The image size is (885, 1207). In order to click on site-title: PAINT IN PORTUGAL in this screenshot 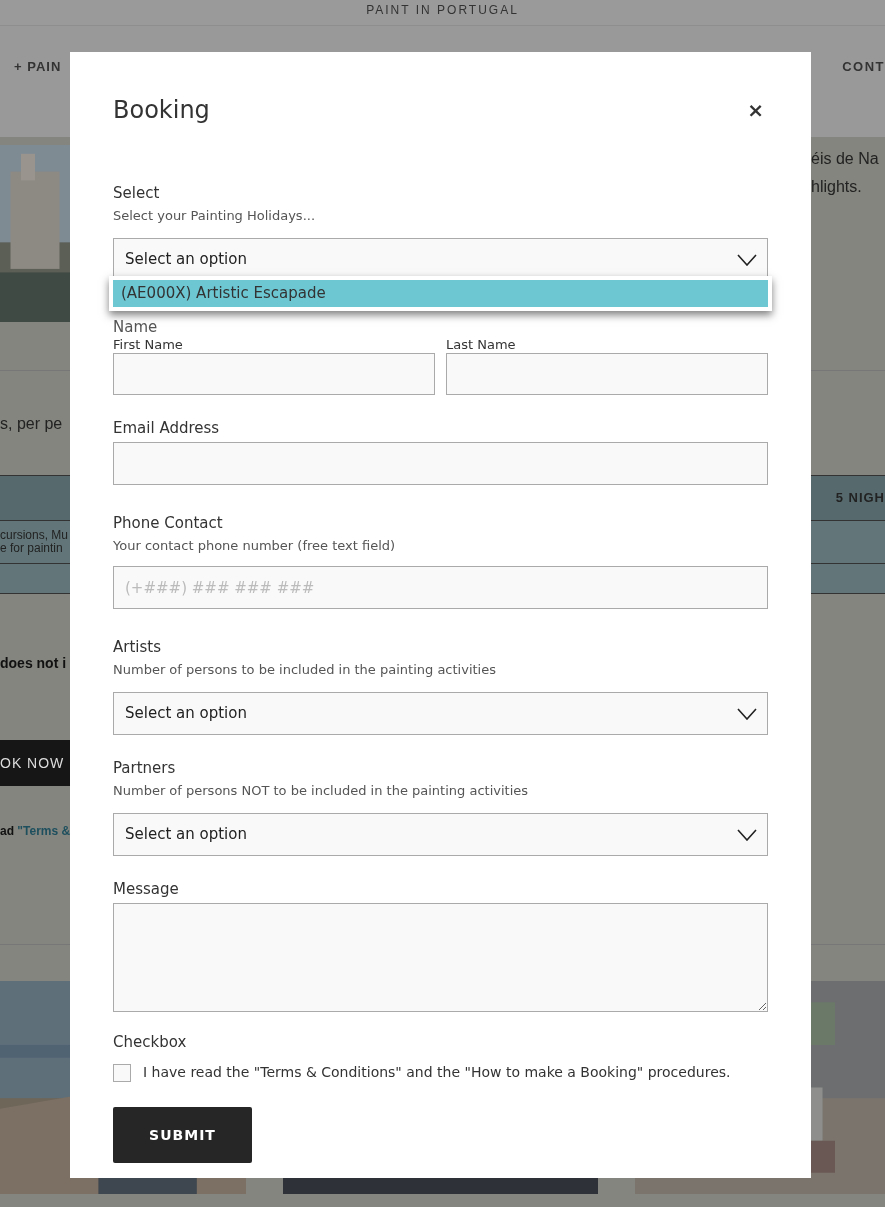, I will do `click(442, 12)`.